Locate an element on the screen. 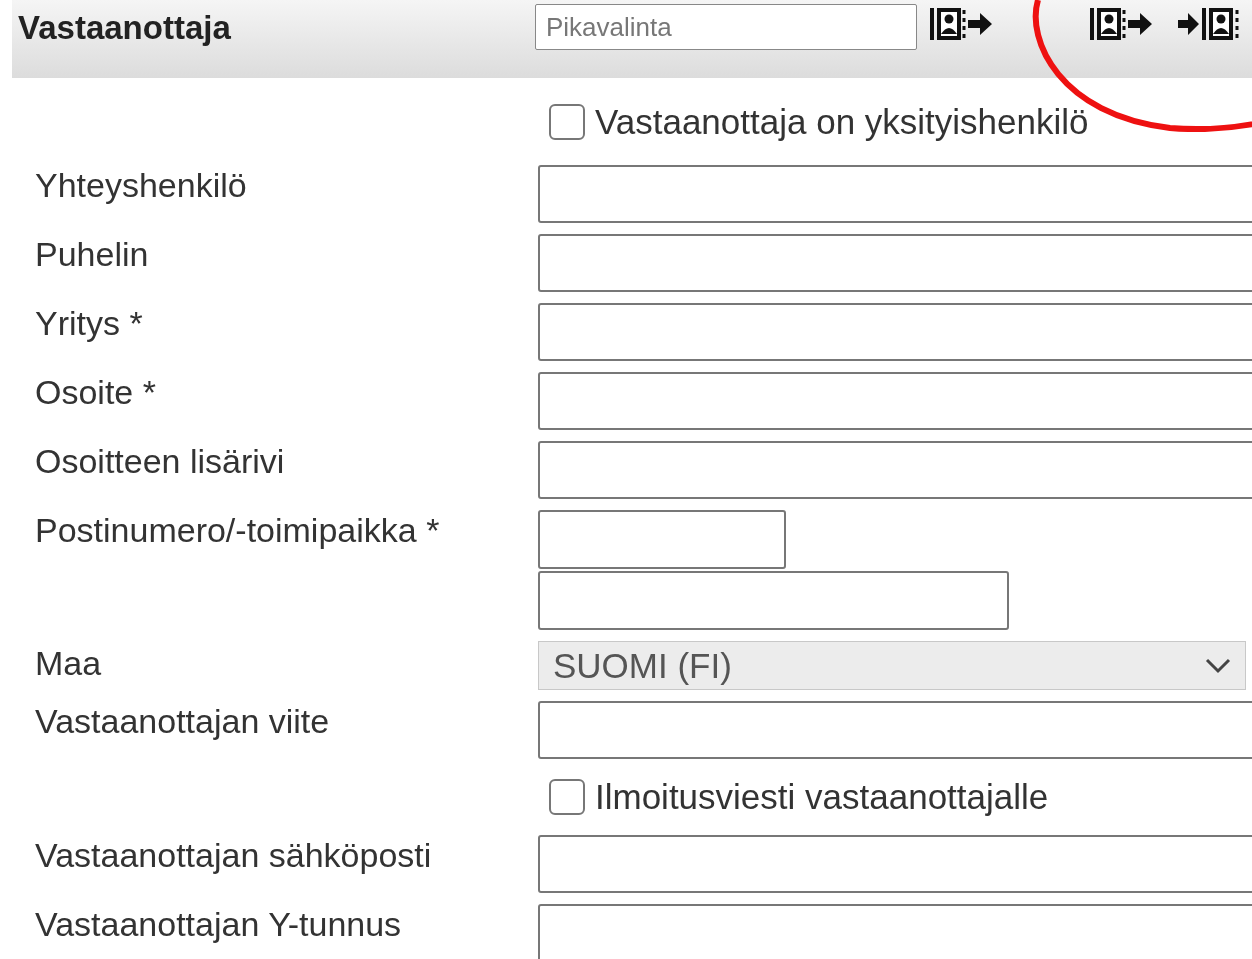  field-label: Vastaanottajan sähköposti is located at coordinates (233, 855).